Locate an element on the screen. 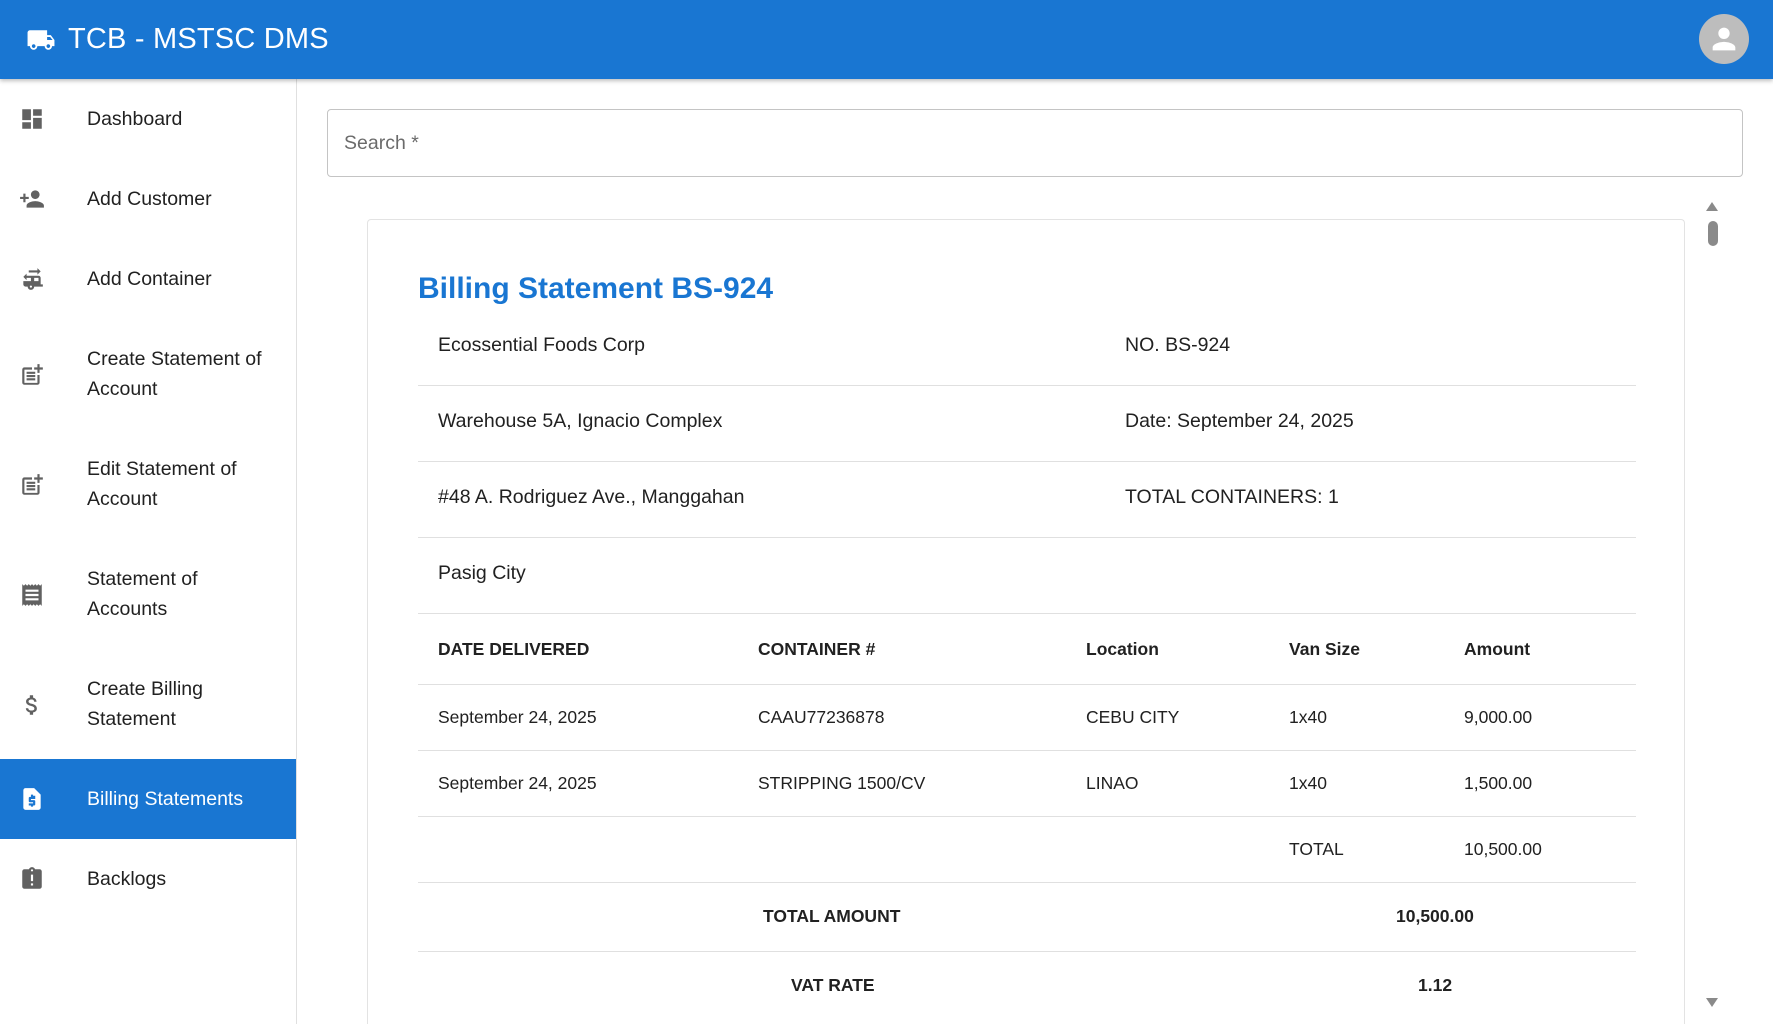  total-value: 10,500.00 is located at coordinates (1503, 849).